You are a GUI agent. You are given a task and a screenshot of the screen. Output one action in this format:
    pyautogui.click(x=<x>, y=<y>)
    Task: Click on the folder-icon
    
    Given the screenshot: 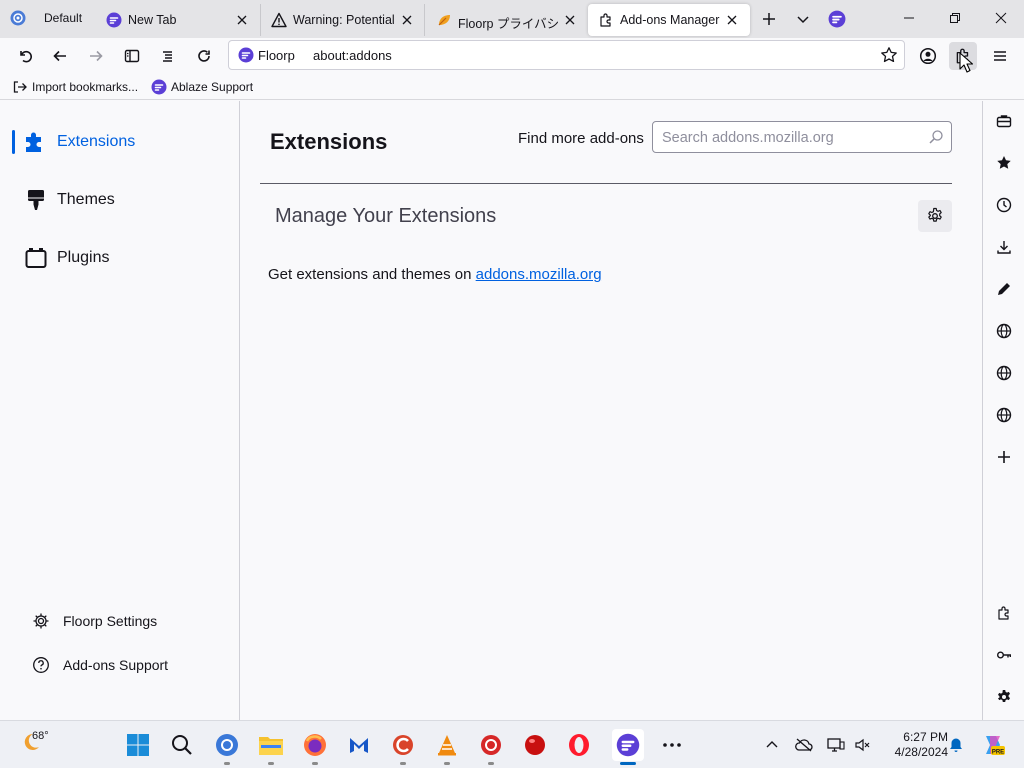 What is the action you would take?
    pyautogui.click(x=271, y=746)
    